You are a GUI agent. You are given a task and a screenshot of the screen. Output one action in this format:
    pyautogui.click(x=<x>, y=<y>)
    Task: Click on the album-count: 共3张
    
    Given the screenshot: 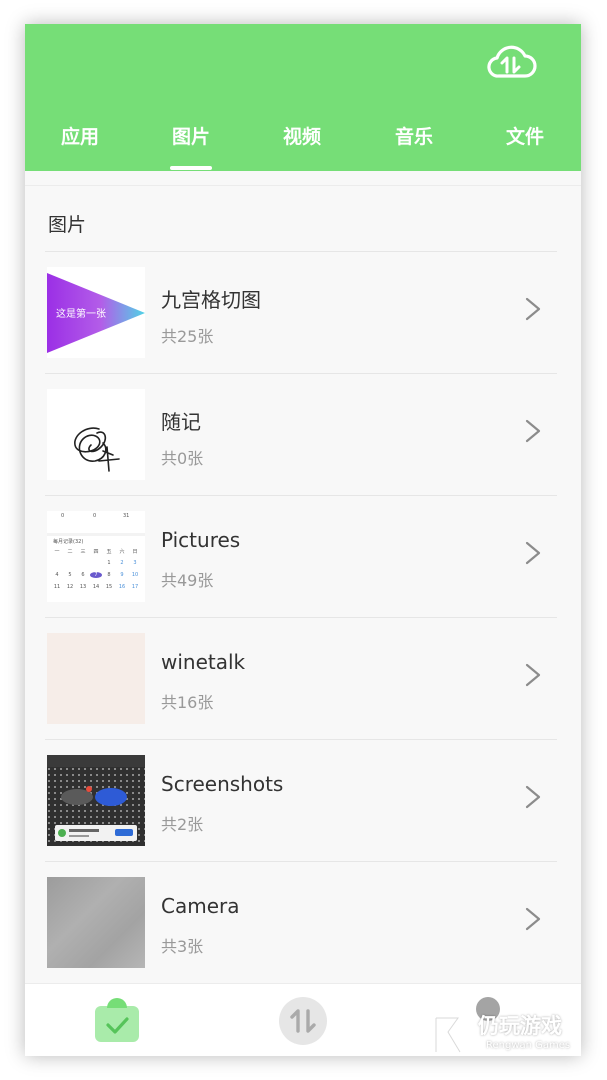 What is the action you would take?
    pyautogui.click(x=182, y=946)
    